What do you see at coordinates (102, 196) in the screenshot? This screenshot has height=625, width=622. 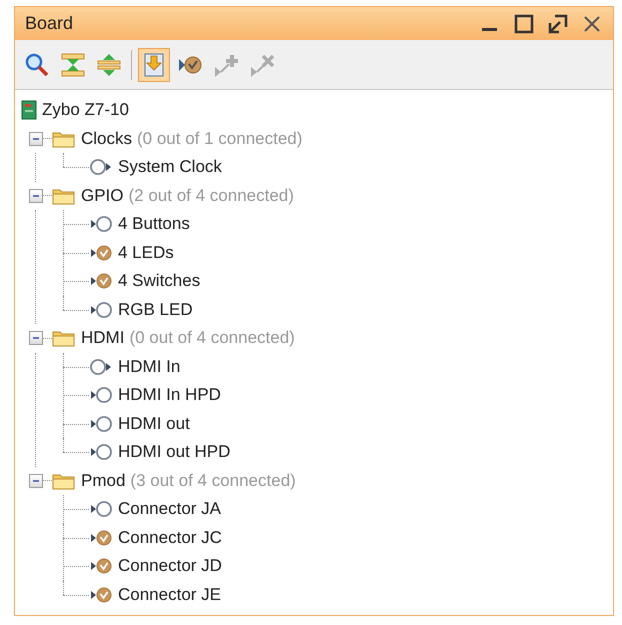 I see `tree-label: GPIO` at bounding box center [102, 196].